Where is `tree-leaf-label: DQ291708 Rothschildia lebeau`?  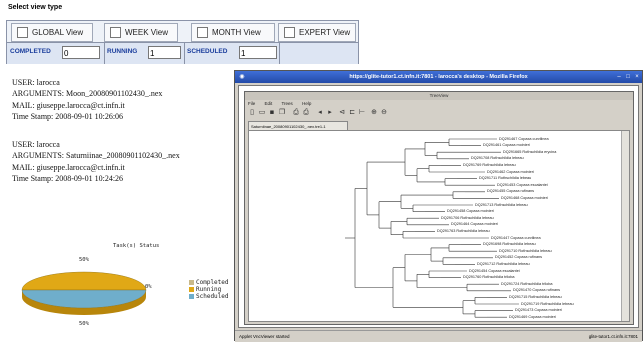
tree-leaf-label: DQ291708 Rothschildia lebeau is located at coordinates (497, 158).